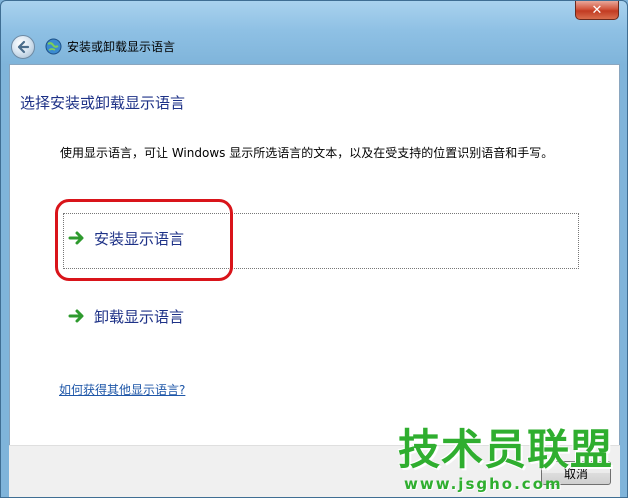 The image size is (628, 498). Describe the element at coordinates (144, 240) in the screenshot. I see `highlight-annotation` at that location.